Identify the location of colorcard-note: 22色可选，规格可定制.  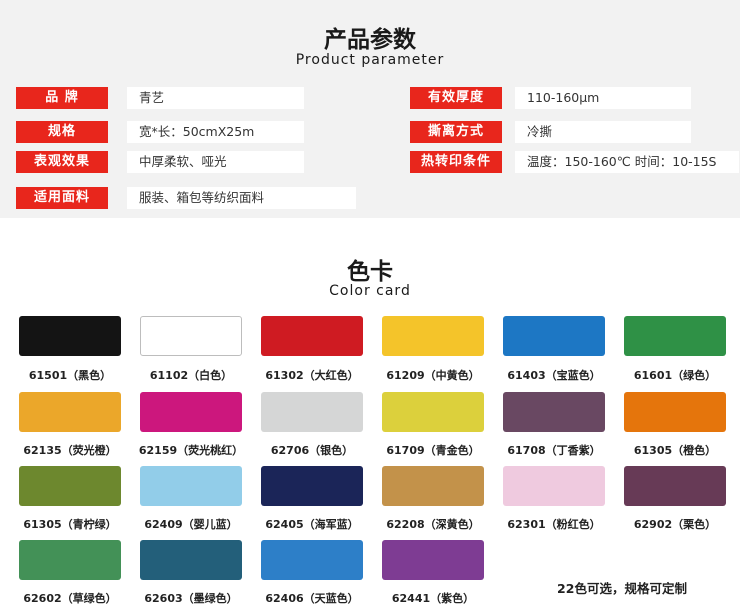
(622, 588).